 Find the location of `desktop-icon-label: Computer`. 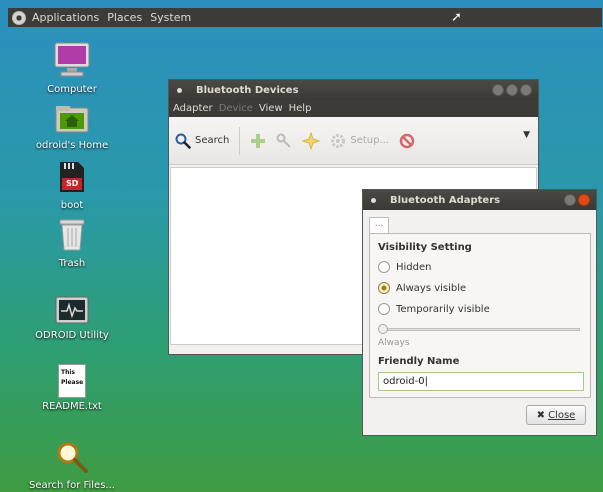

desktop-icon-label: Computer is located at coordinates (72, 89).